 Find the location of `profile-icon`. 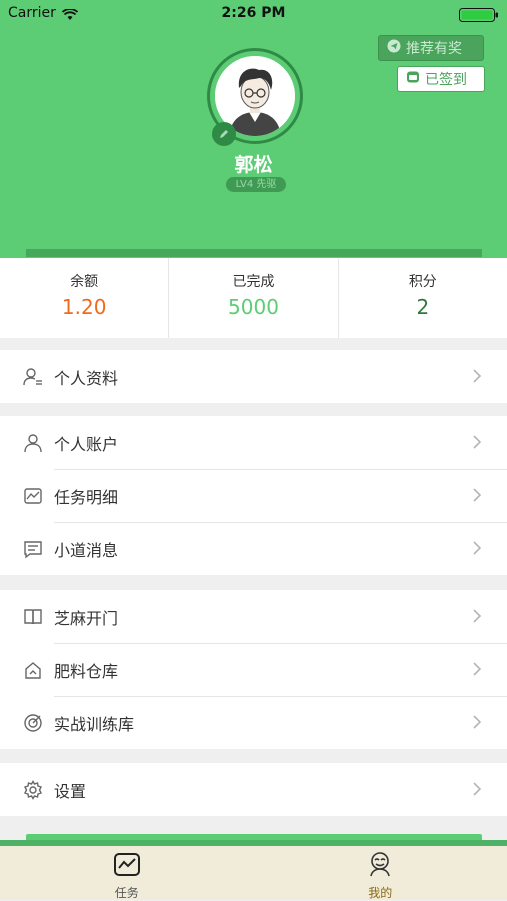

profile-icon is located at coordinates (33, 377).